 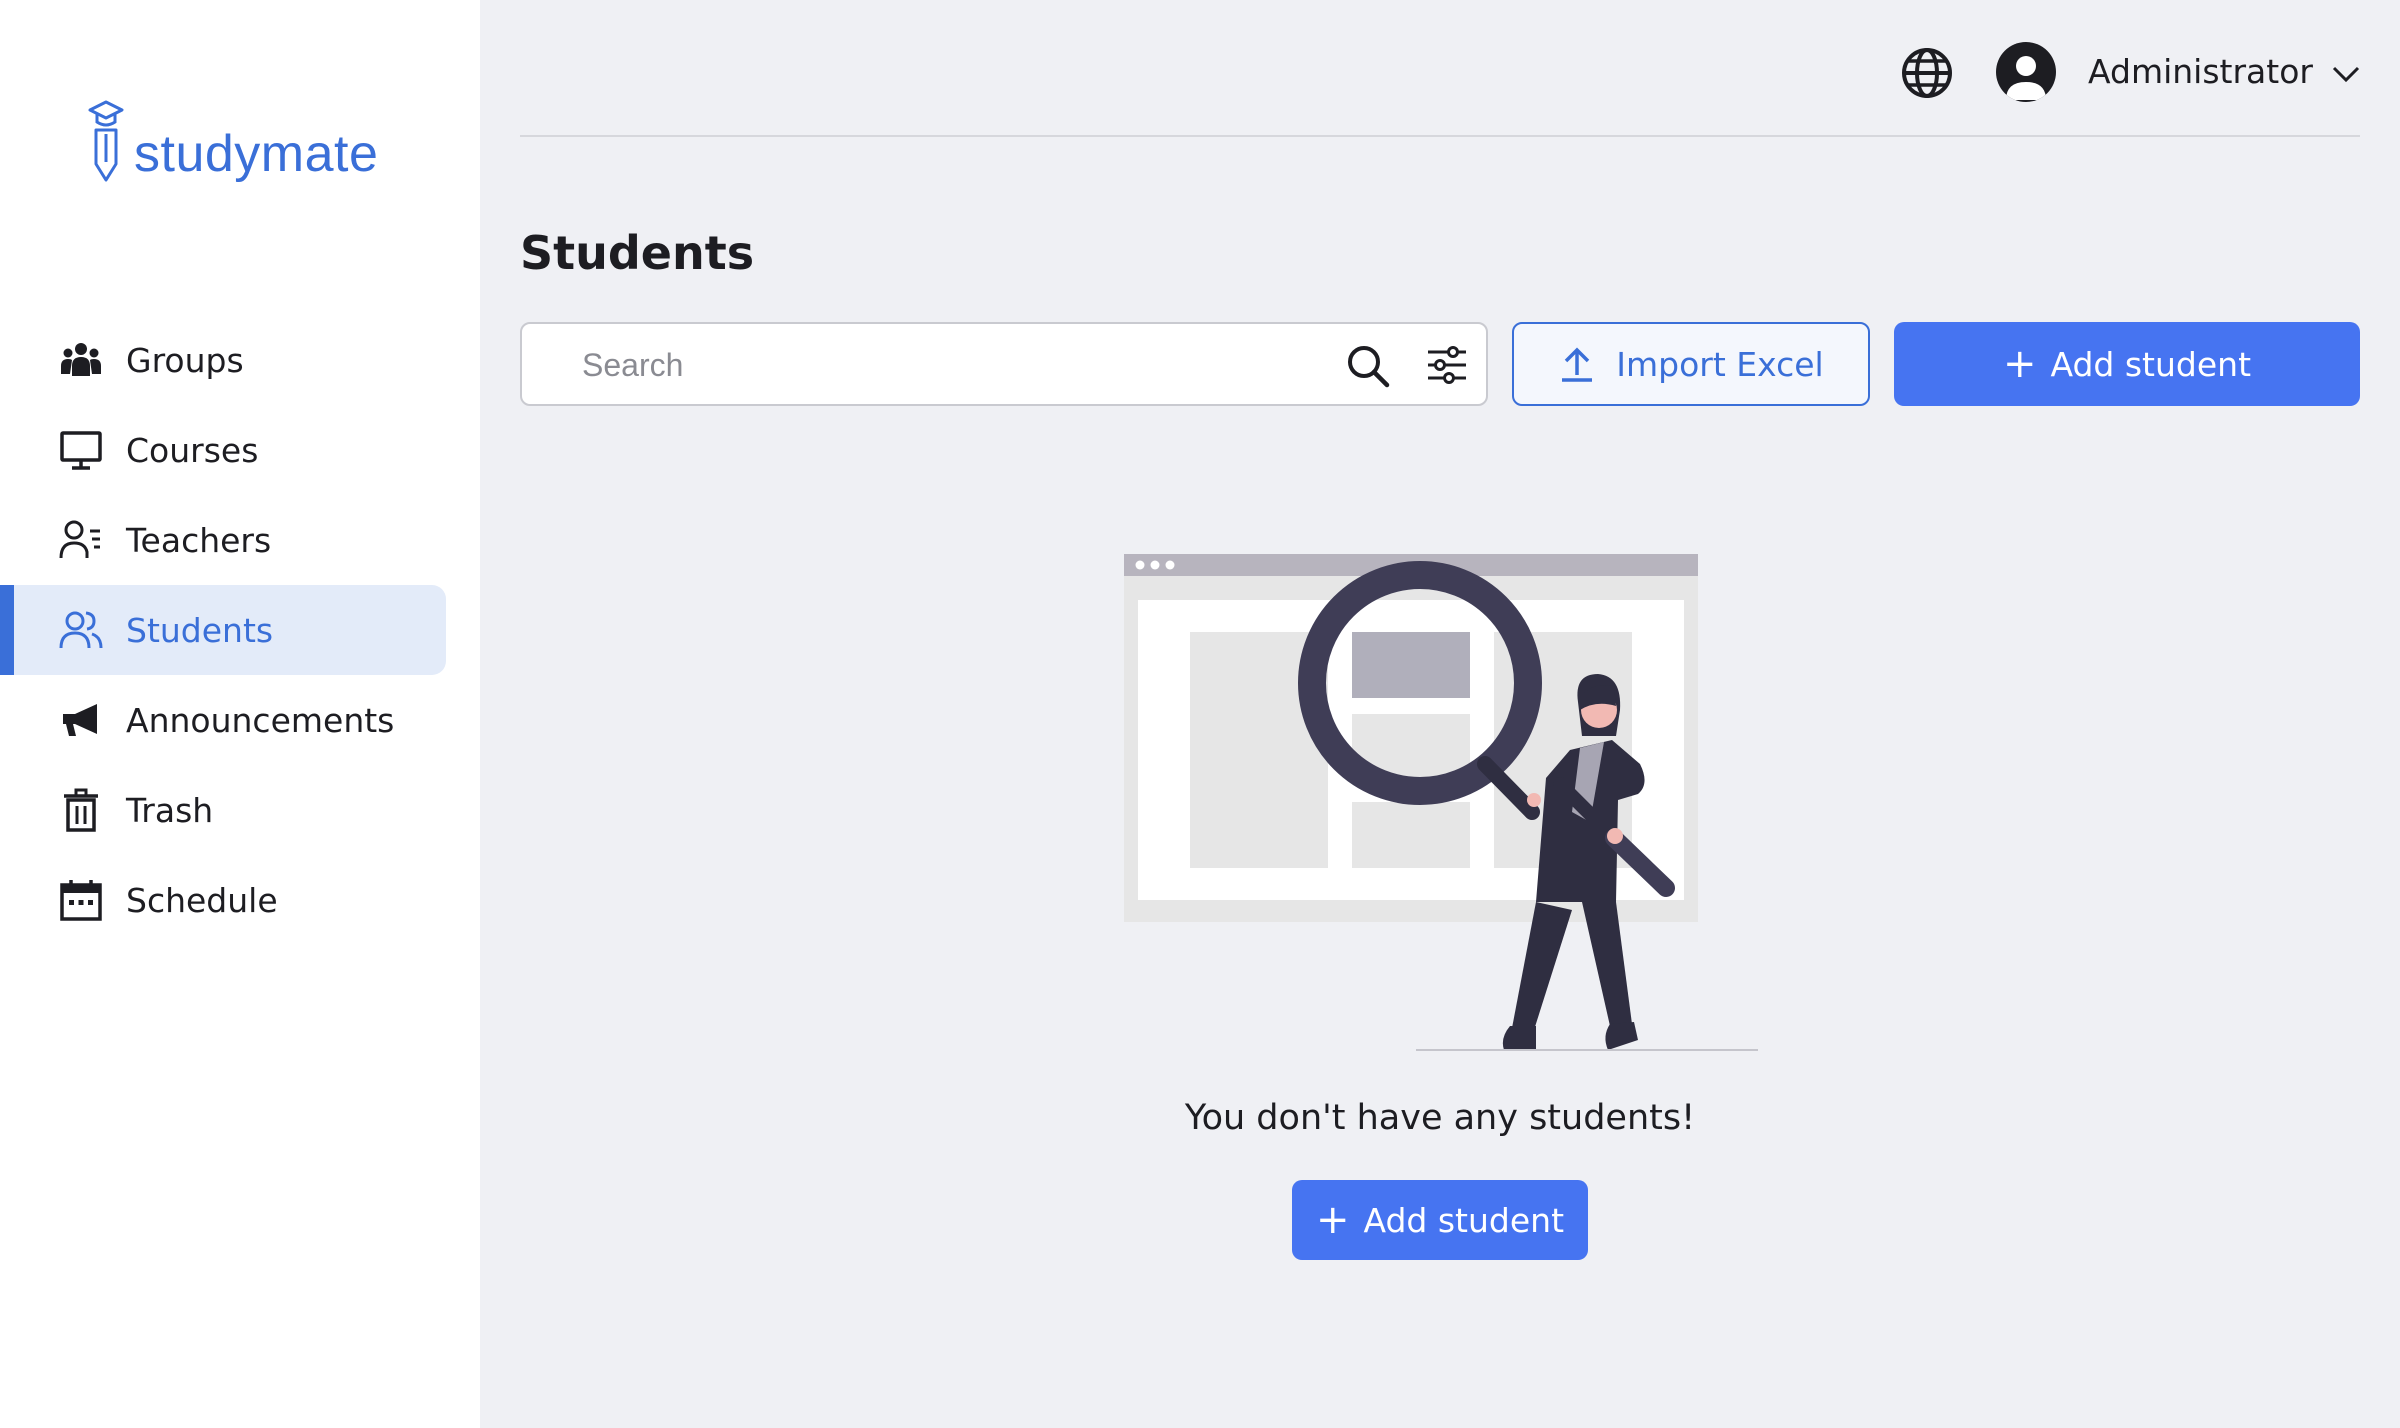 What do you see at coordinates (200, 630) in the screenshot?
I see `sidebar-item-label: Students` at bounding box center [200, 630].